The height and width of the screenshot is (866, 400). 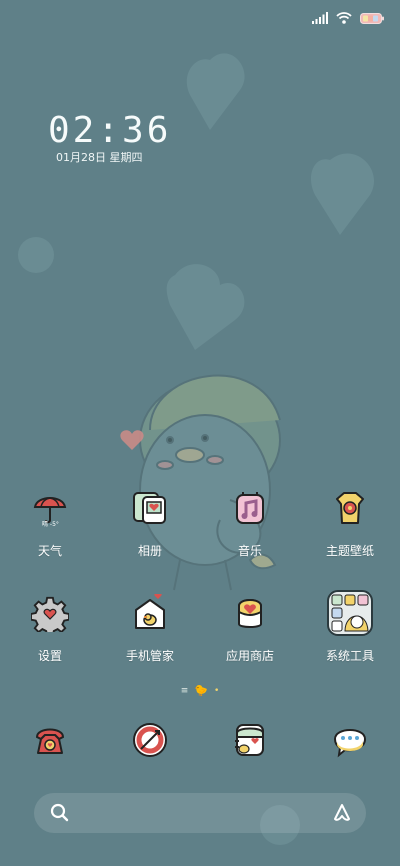 I want to click on app-label: 设置, so click(x=49, y=656).